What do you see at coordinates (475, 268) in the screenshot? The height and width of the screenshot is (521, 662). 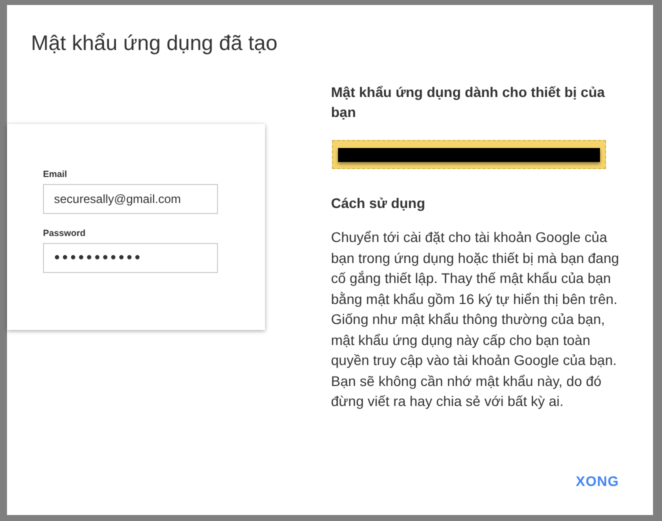 I see `usage-paragraph: Chuyển tới cài đặt cho tài khoản Google của bạn trong ứng dụng hoặc thiết bị mà bạn đang cố gắng thiết lập. Thay thế mật khẩu của bạn bằng mật khẩu gồm 16 ký tự hiển thị bên trên.` at bounding box center [475, 268].